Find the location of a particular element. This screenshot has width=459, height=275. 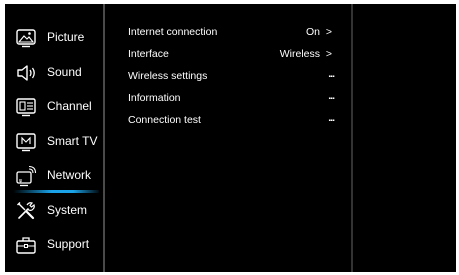

menu-item-label: Channel is located at coordinates (69, 106).